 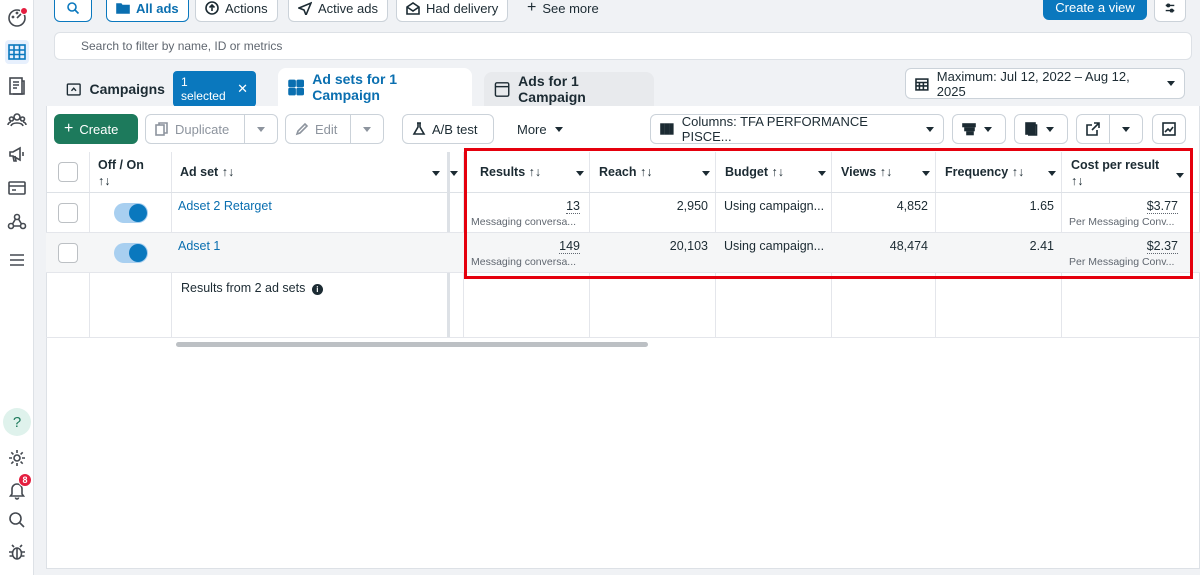 What do you see at coordinates (979, 129) in the screenshot?
I see `breakdown-button` at bounding box center [979, 129].